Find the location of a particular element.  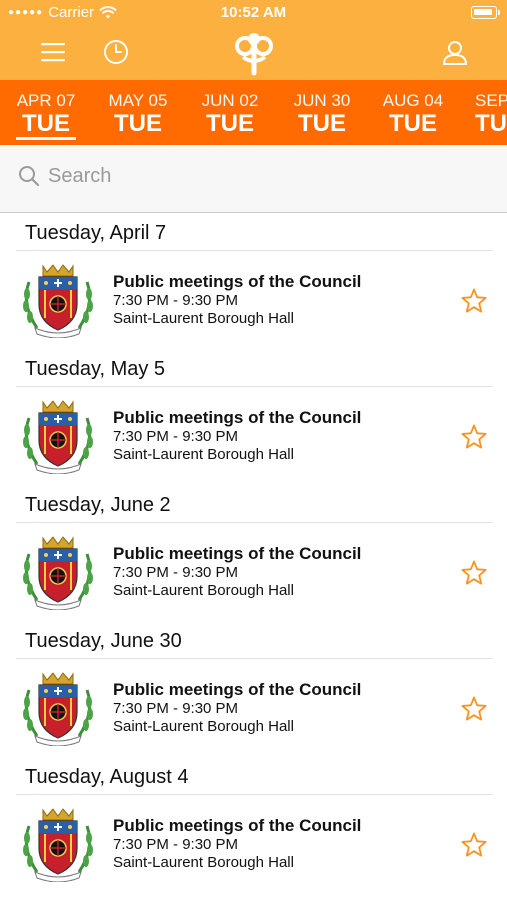

selected-date-indicator is located at coordinates (46, 138).